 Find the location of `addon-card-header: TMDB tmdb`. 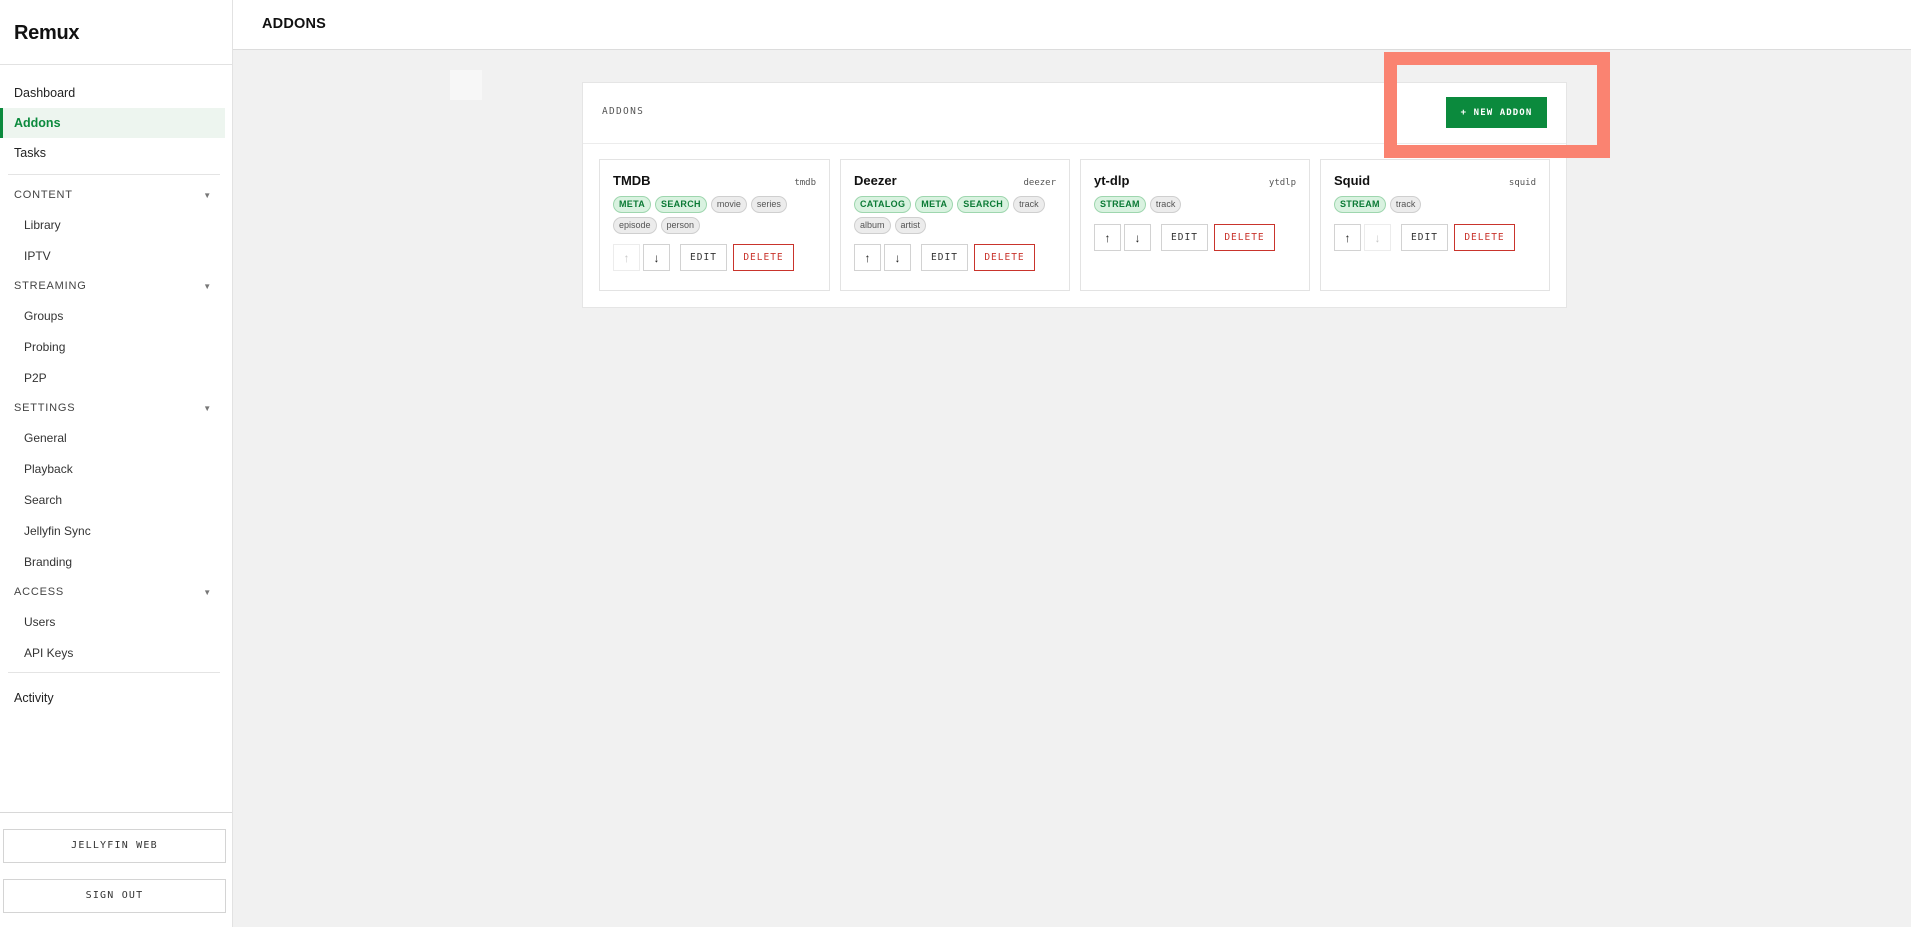

addon-card-header: TMDB tmdb is located at coordinates (714, 180).